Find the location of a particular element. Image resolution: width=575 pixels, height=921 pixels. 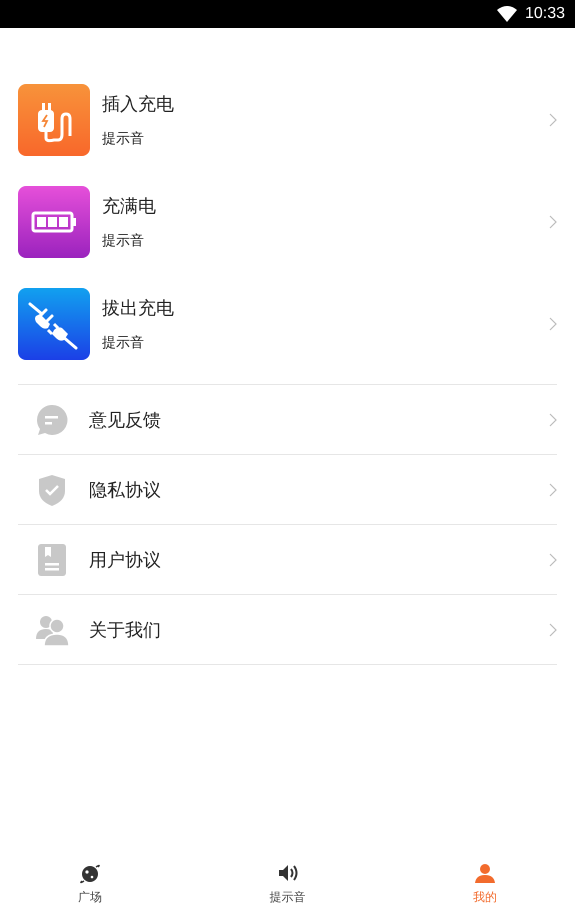

document-icon is located at coordinates (52, 559).